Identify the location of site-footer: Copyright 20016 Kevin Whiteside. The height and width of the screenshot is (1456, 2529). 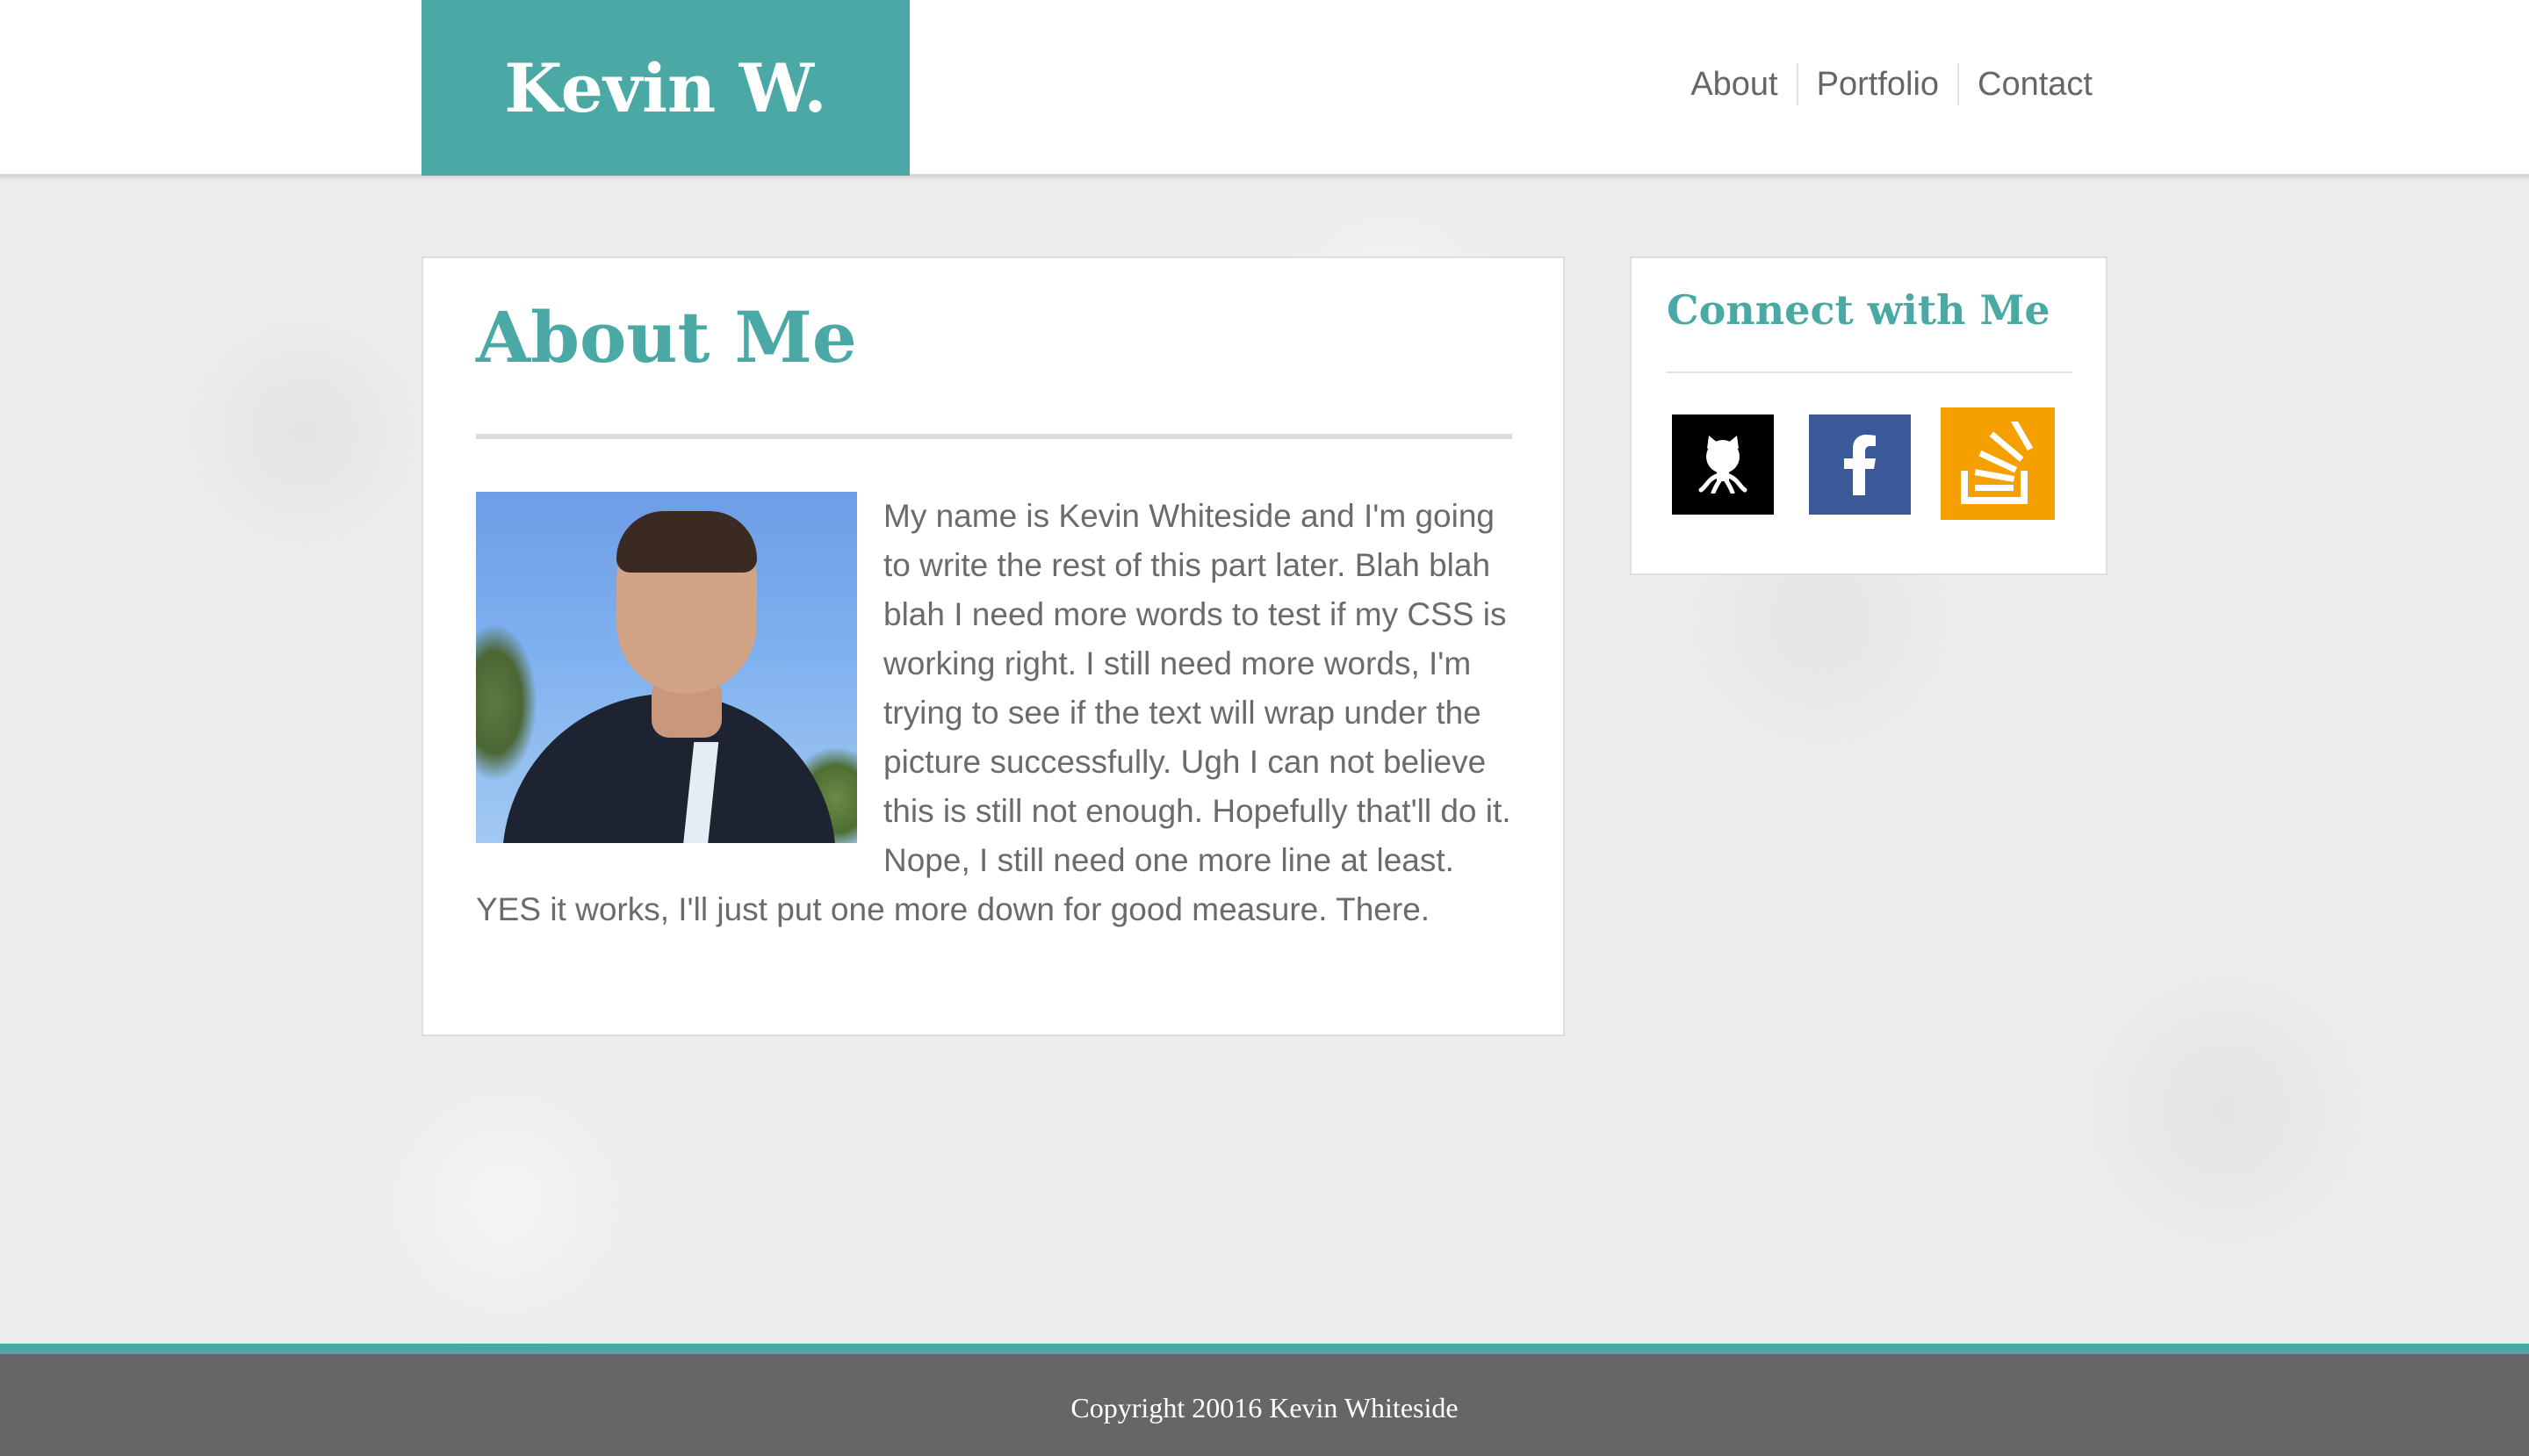
(1265, 1400).